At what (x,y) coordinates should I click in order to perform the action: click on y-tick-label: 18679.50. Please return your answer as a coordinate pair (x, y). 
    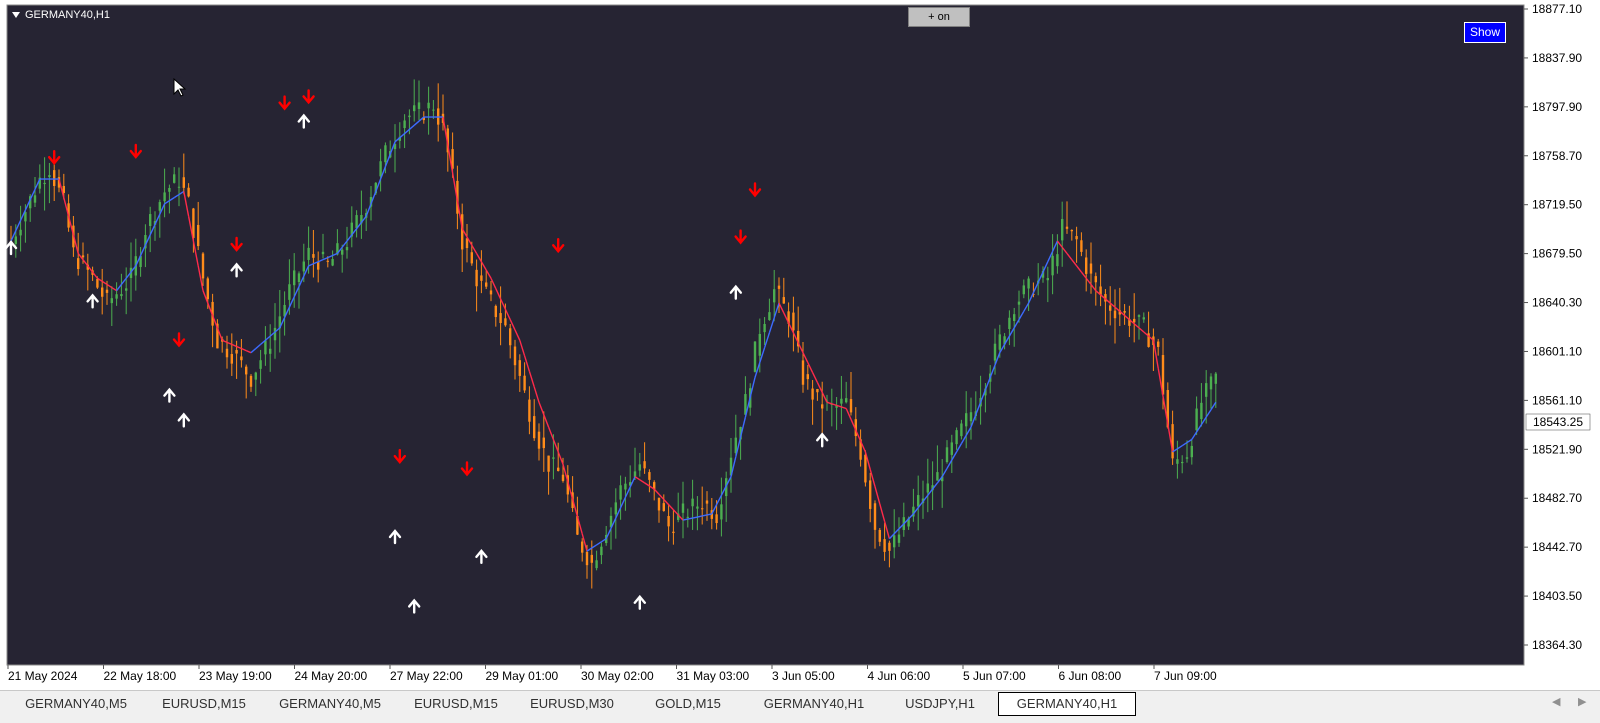
    Looking at the image, I should click on (1557, 254).